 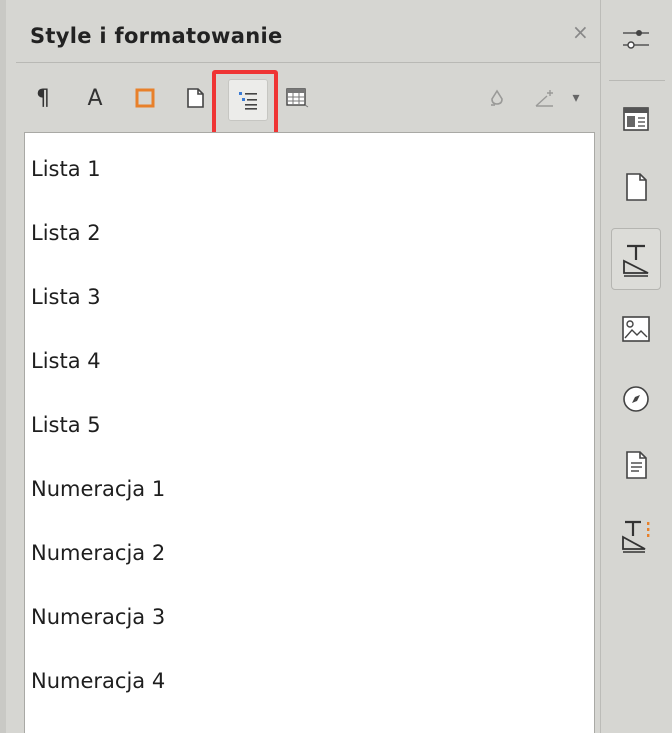 I want to click on new-style-button, so click(x=545, y=98).